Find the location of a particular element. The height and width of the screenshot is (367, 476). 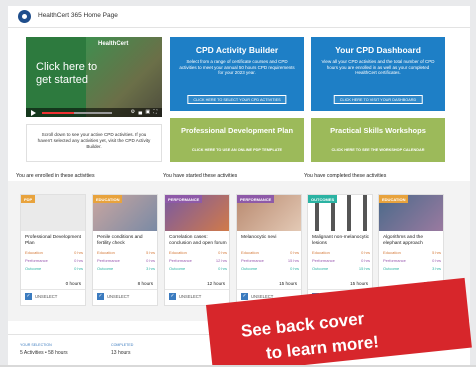

card-total-hours: 8 hours is located at coordinates (145, 283).